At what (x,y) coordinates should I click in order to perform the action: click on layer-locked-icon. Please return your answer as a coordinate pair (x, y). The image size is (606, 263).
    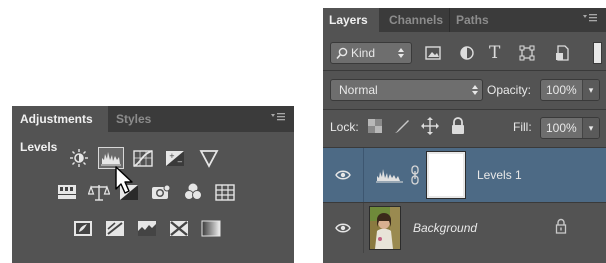
    Looking at the image, I should click on (561, 228).